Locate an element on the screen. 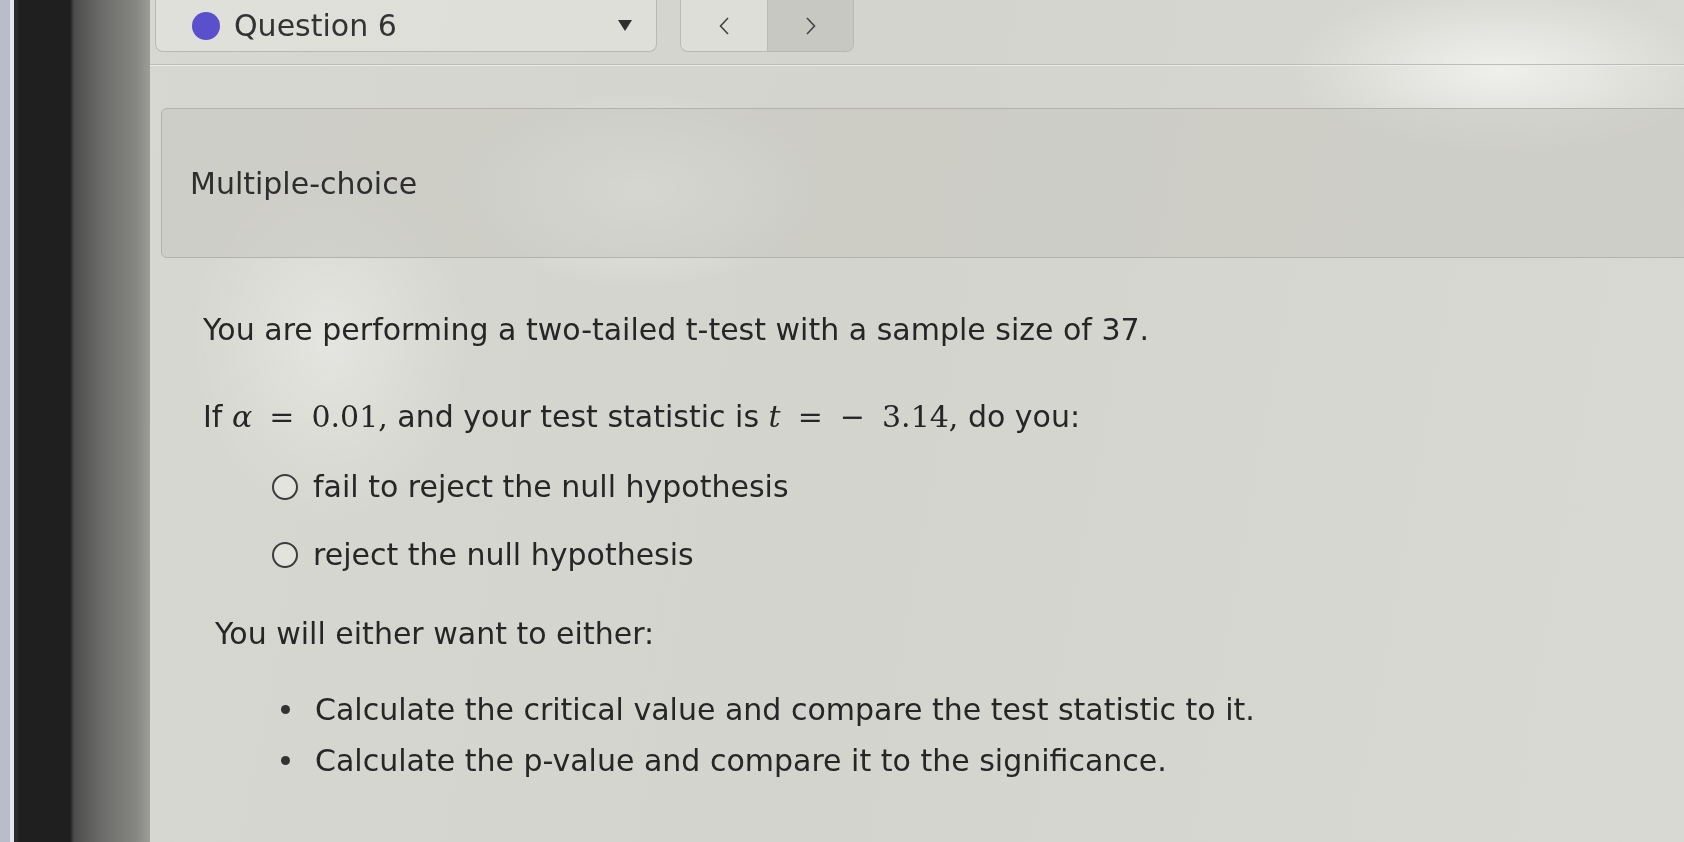  chevron-right-icon is located at coordinates (810, 25).